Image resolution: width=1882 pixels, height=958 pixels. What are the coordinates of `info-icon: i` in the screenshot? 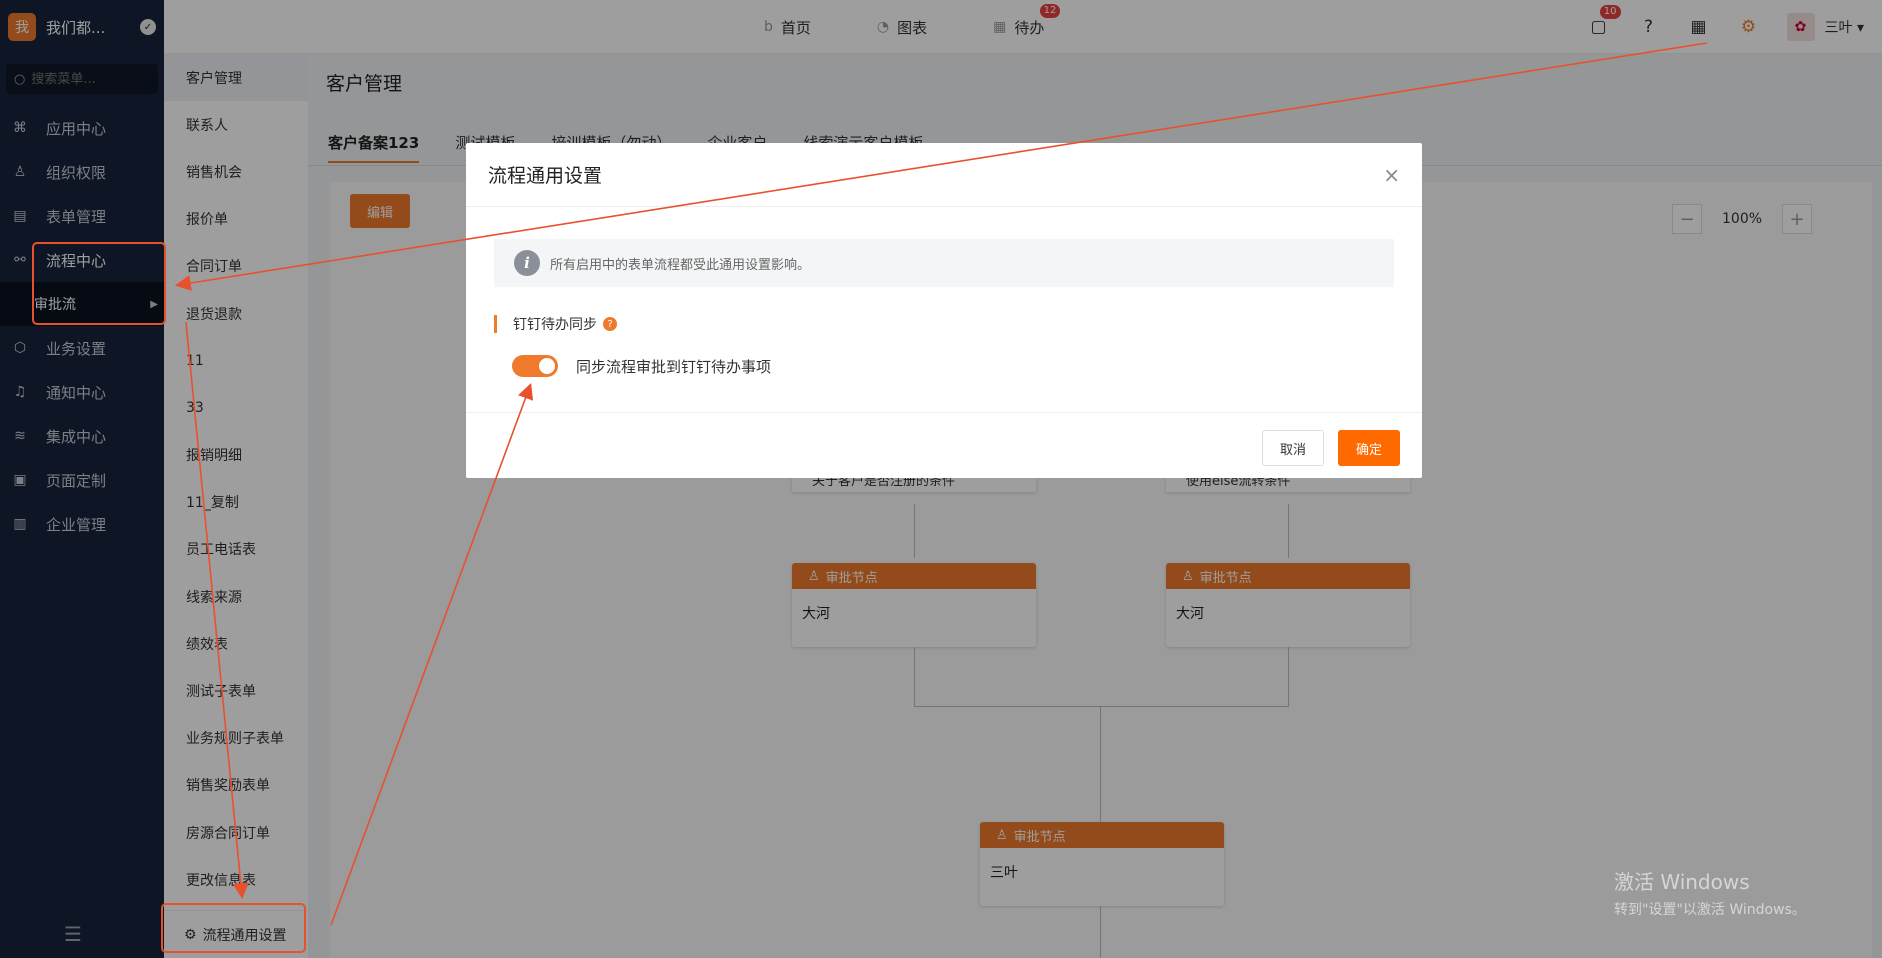 It's located at (527, 263).